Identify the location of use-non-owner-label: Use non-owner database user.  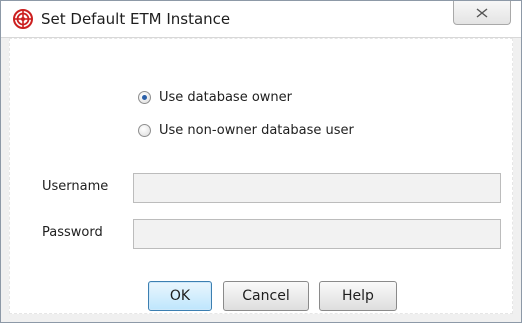
(256, 130).